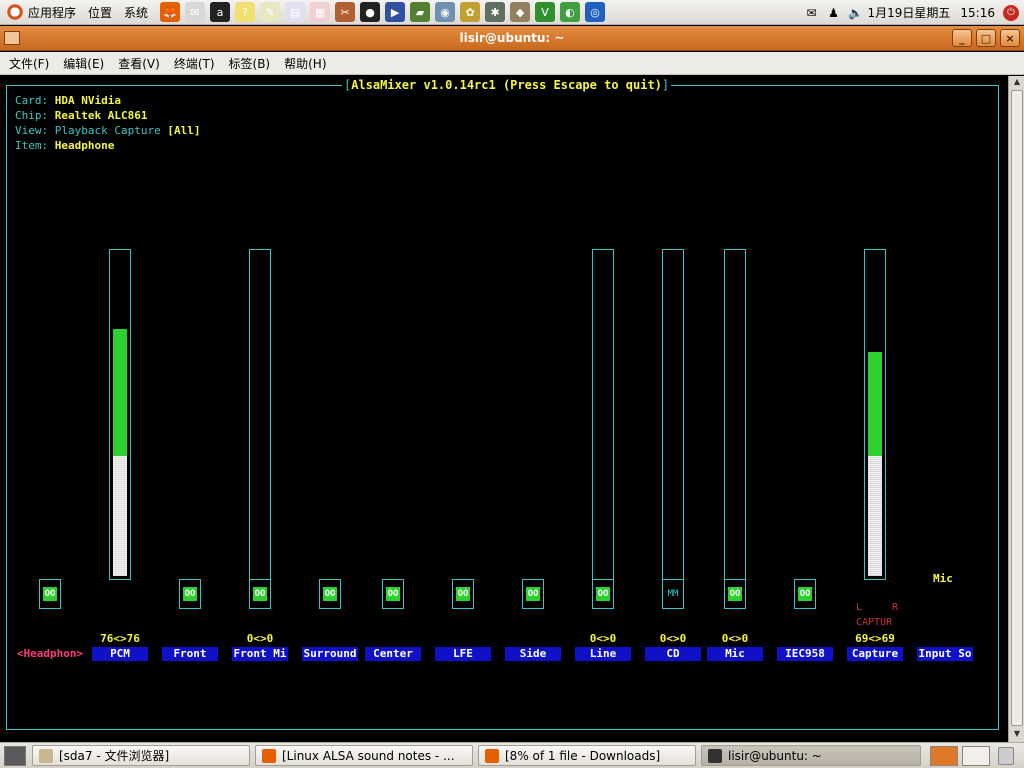 Image resolution: width=1024 pixels, height=768 pixels. What do you see at coordinates (395, 12) in the screenshot?
I see `mplayer-icon: ▶` at bounding box center [395, 12].